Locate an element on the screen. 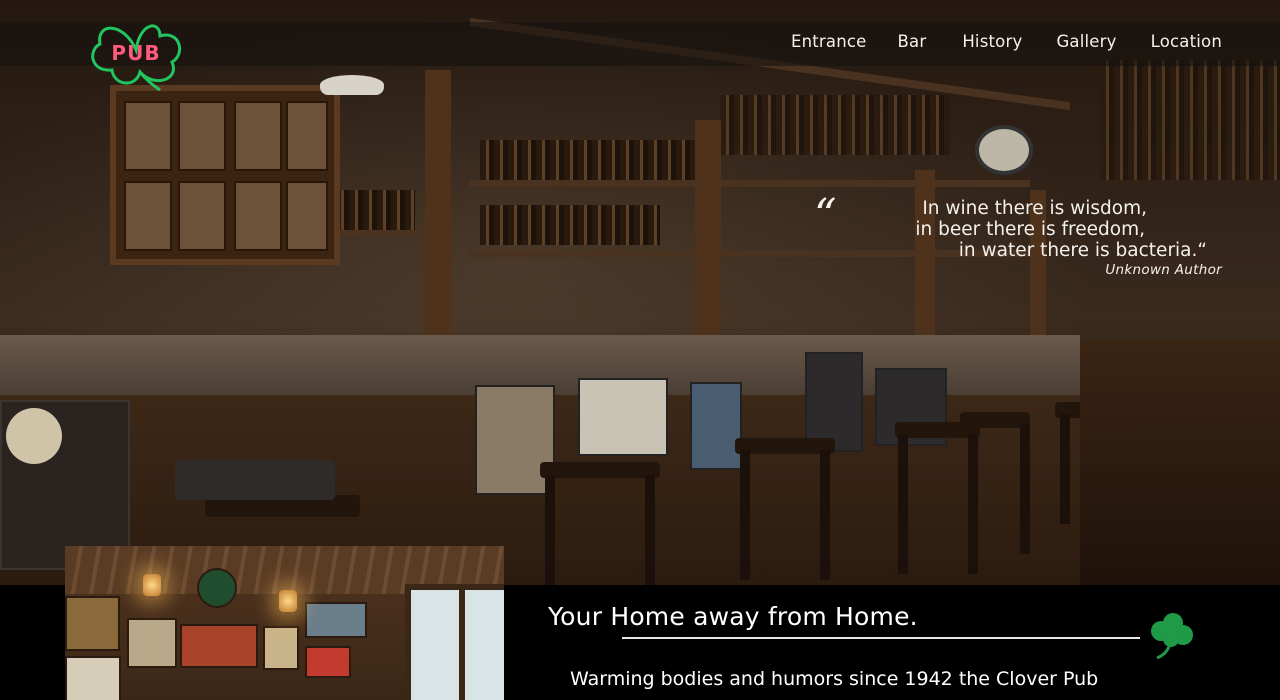 The image size is (1280, 700). headline-underline is located at coordinates (881, 638).